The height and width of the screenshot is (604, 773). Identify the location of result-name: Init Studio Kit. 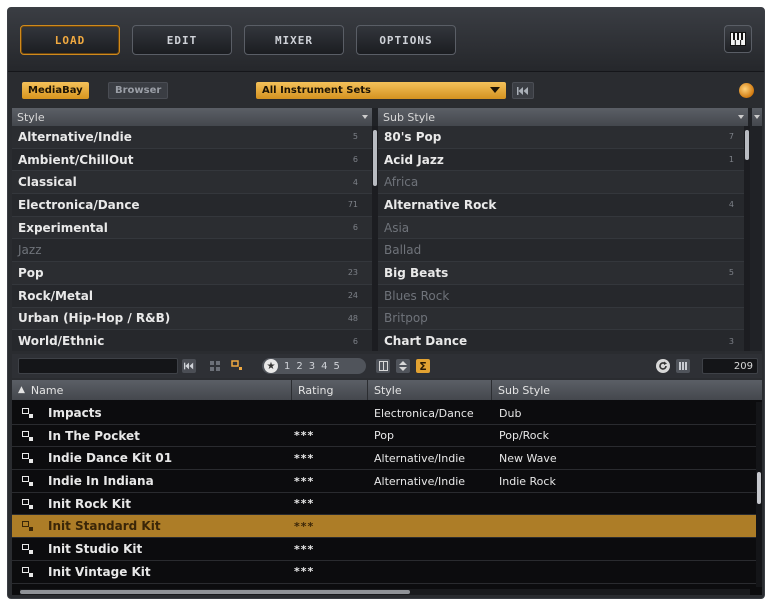
(95, 549).